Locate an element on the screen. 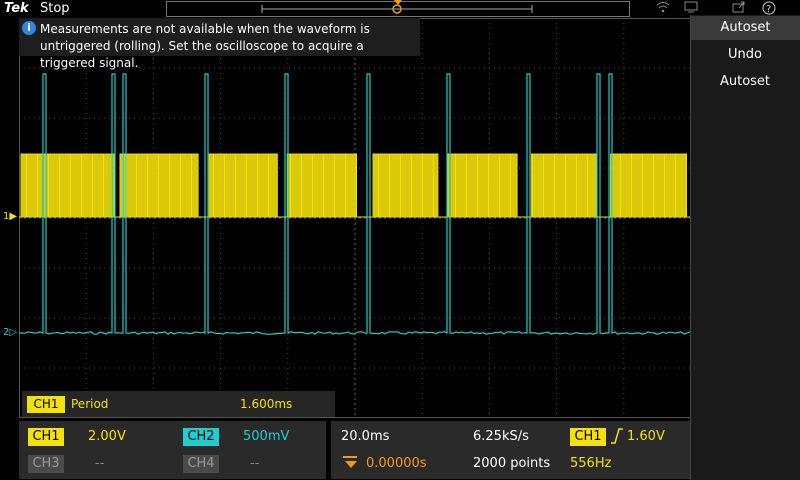 Image resolution: width=800 pixels, height=480 pixels. autoset-menu-title: Autoset is located at coordinates (745, 28).